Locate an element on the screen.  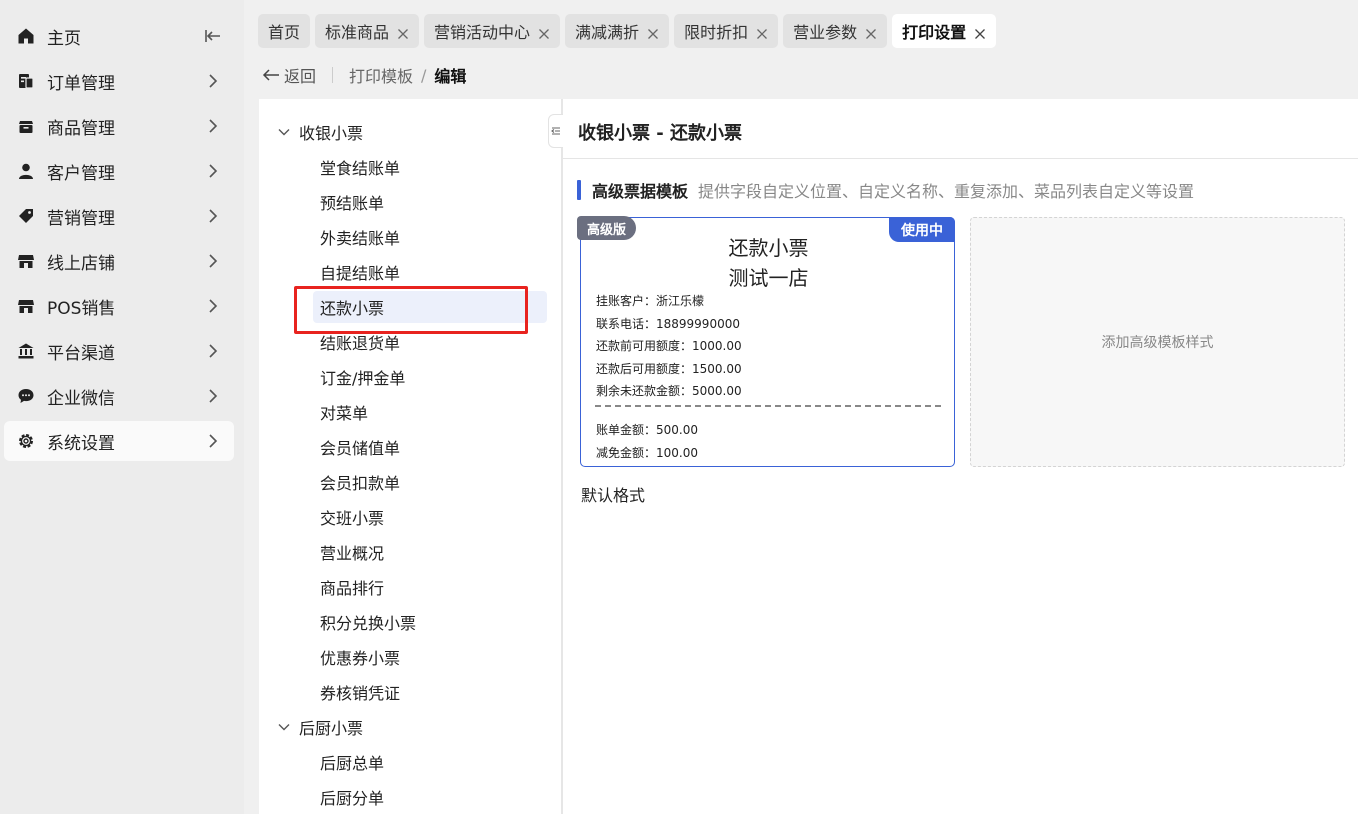
collapse-tree-button is located at coordinates (556, 131).